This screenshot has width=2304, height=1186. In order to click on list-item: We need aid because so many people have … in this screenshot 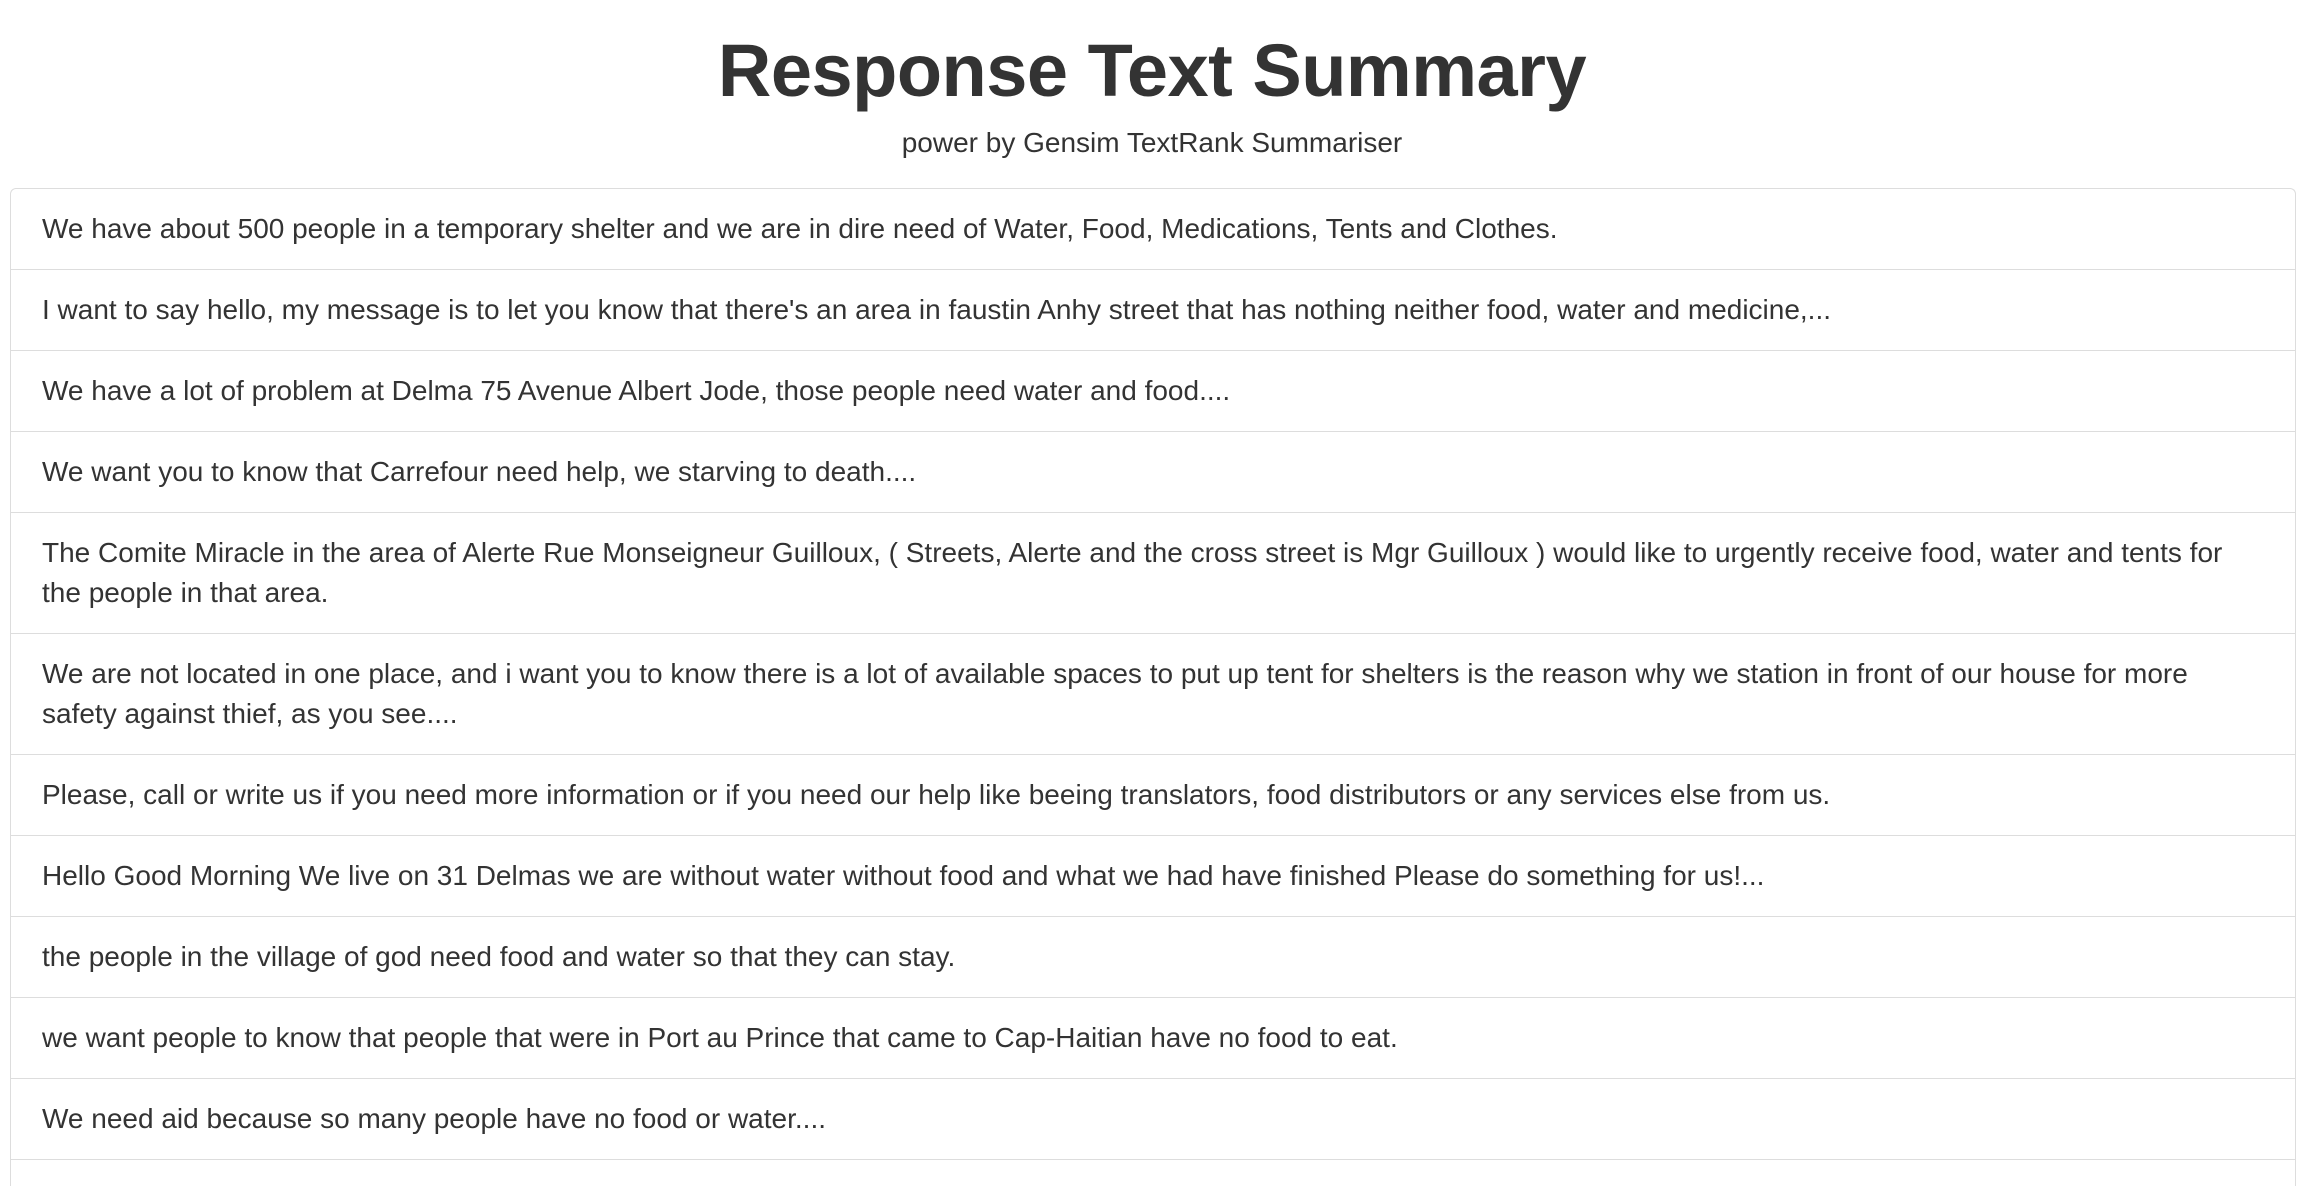, I will do `click(1153, 1119)`.